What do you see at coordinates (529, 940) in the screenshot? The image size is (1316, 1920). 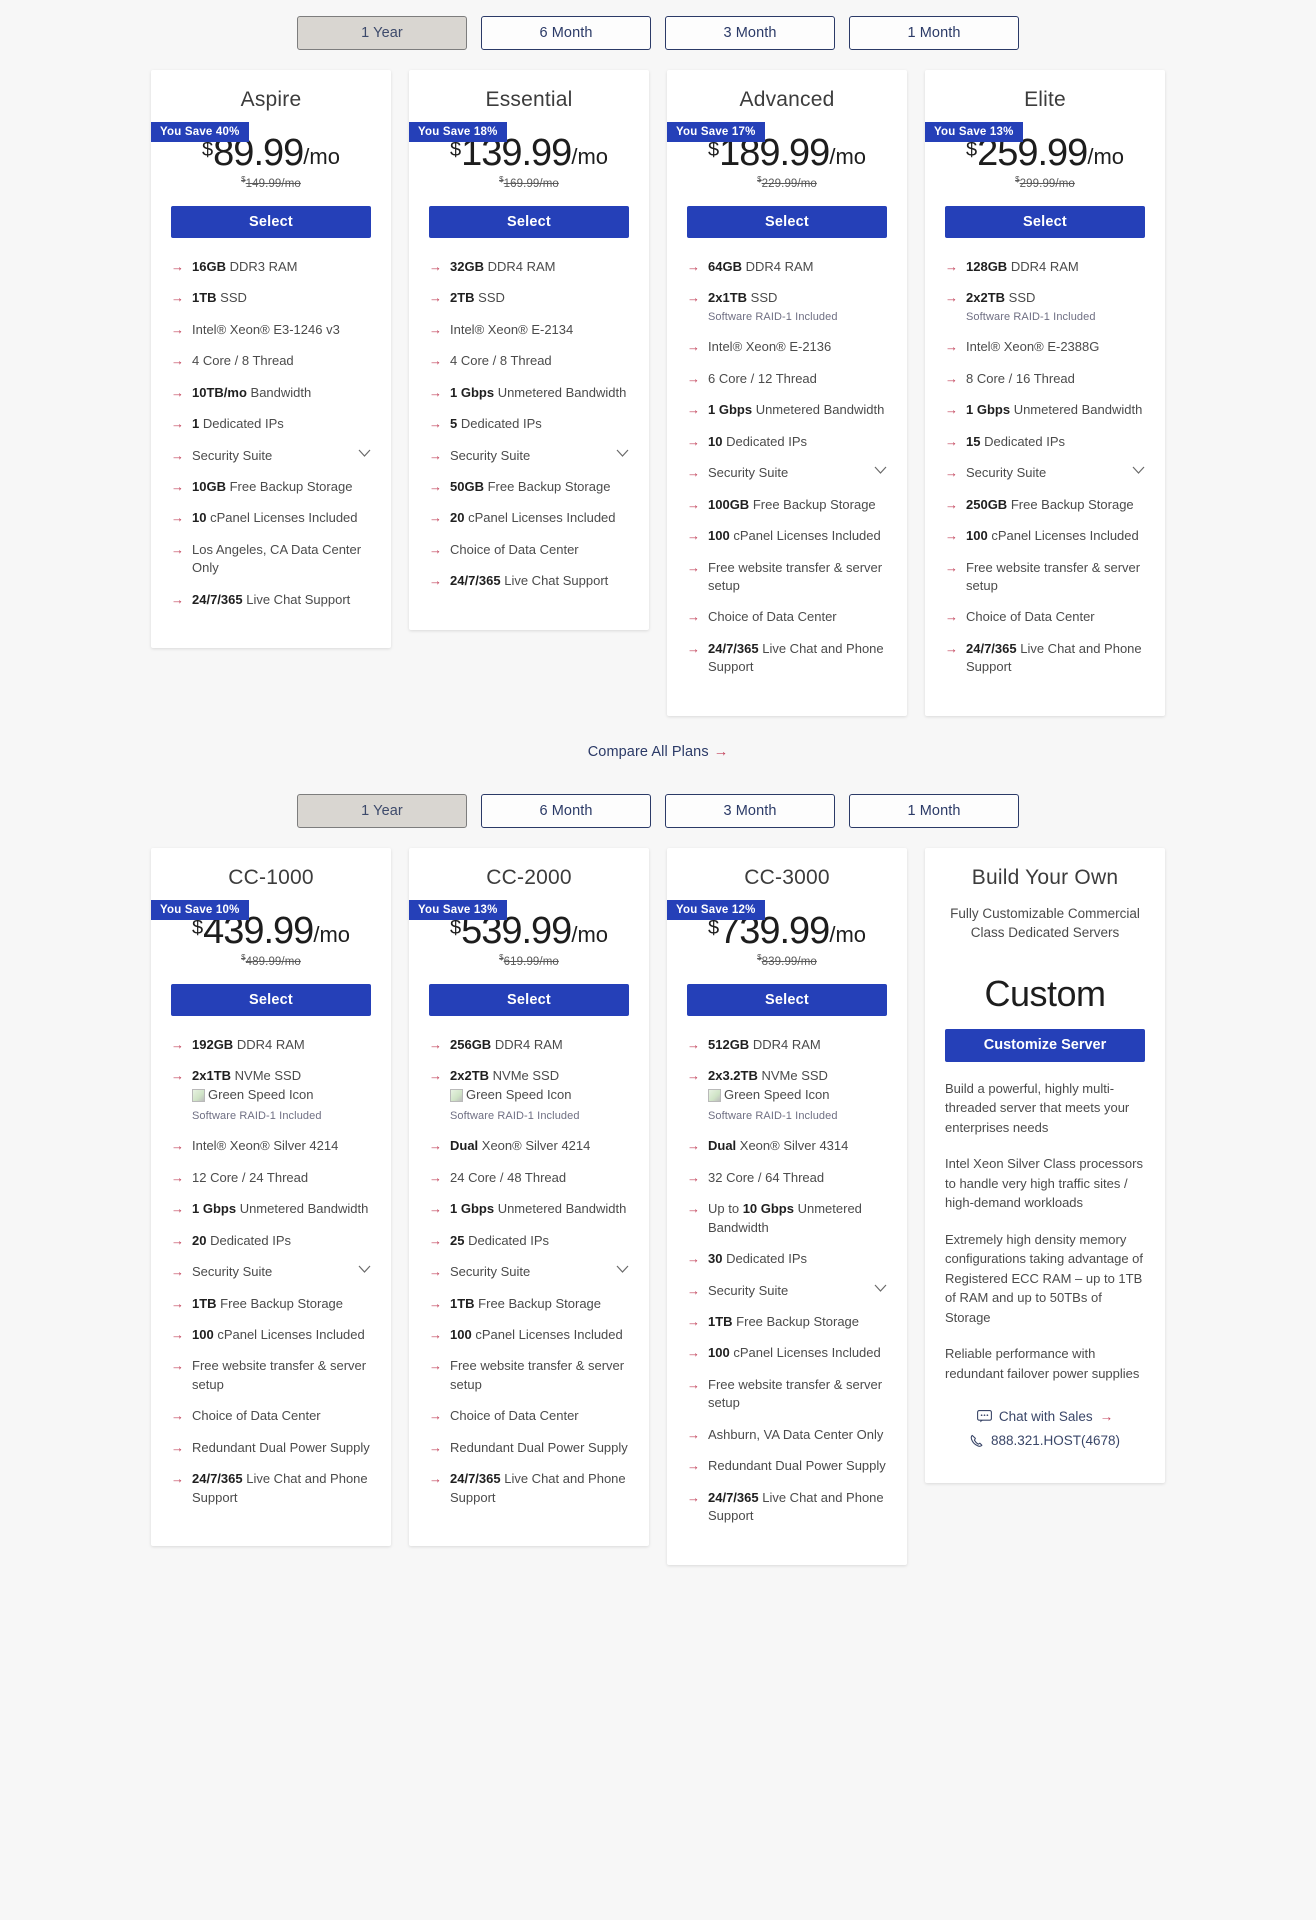 I see `price-block: $539.99/mo $619.99/mo` at bounding box center [529, 940].